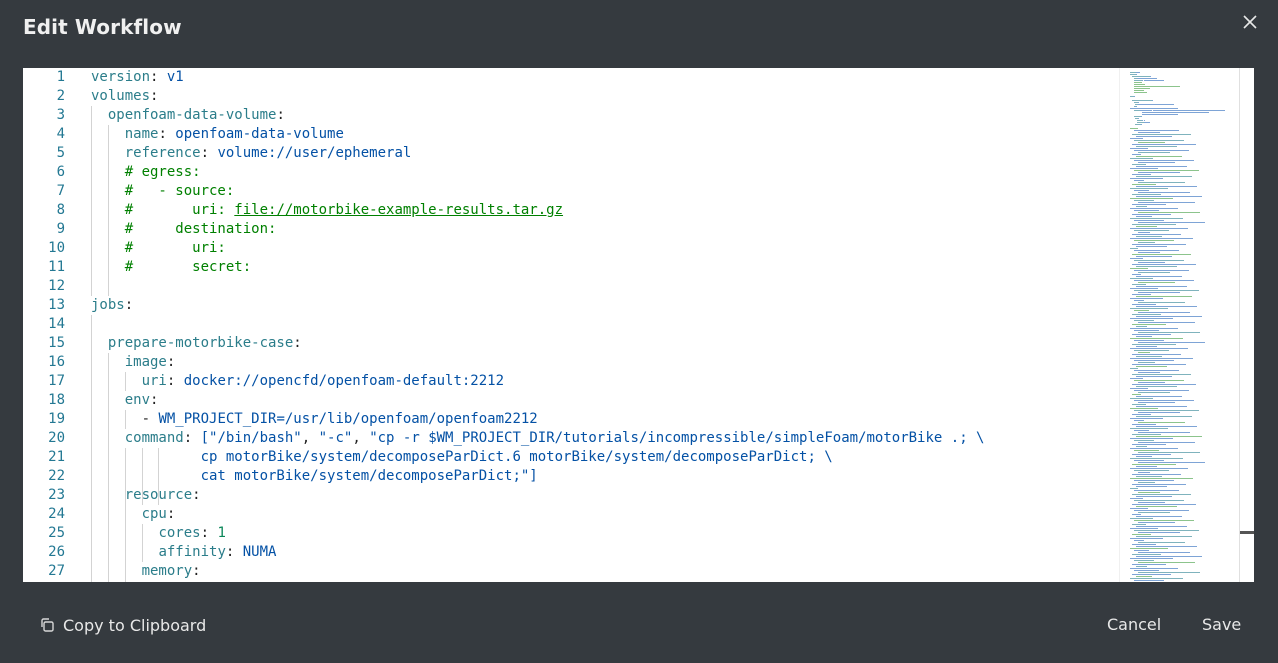 The image size is (1278, 663). Describe the element at coordinates (605, 400) in the screenshot. I see `code-line: env:` at that location.